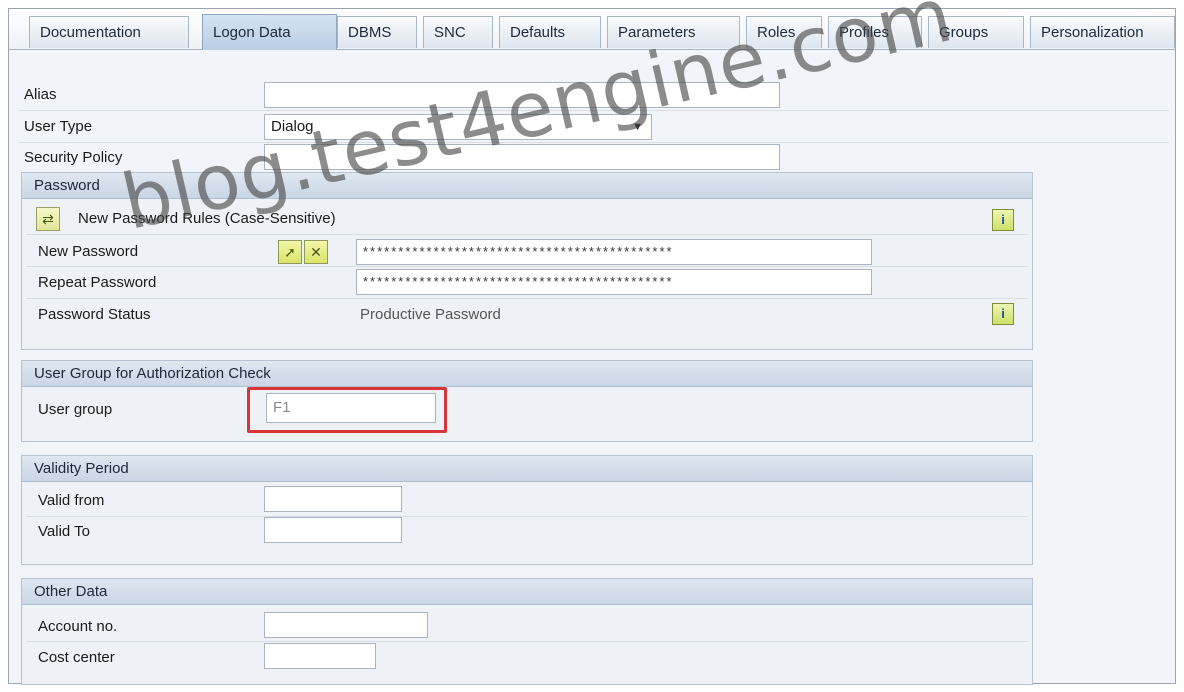  What do you see at coordinates (527, 186) in the screenshot?
I see `password-group-header: Password` at bounding box center [527, 186].